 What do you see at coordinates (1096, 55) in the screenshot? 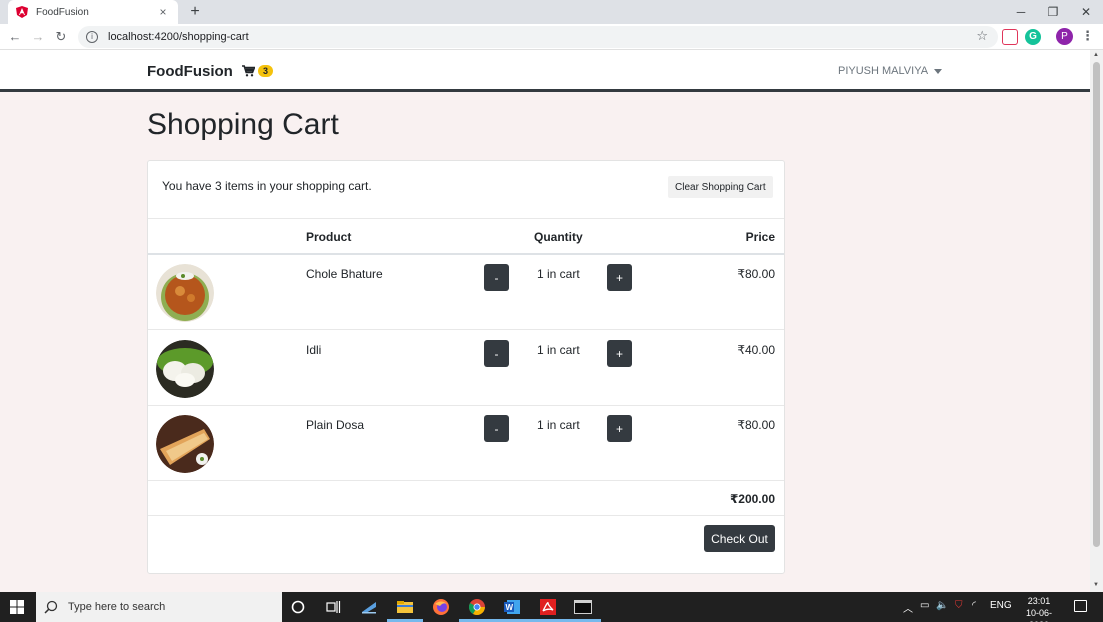
I see `scroll-up-arrow-icon: ▲` at bounding box center [1096, 55].